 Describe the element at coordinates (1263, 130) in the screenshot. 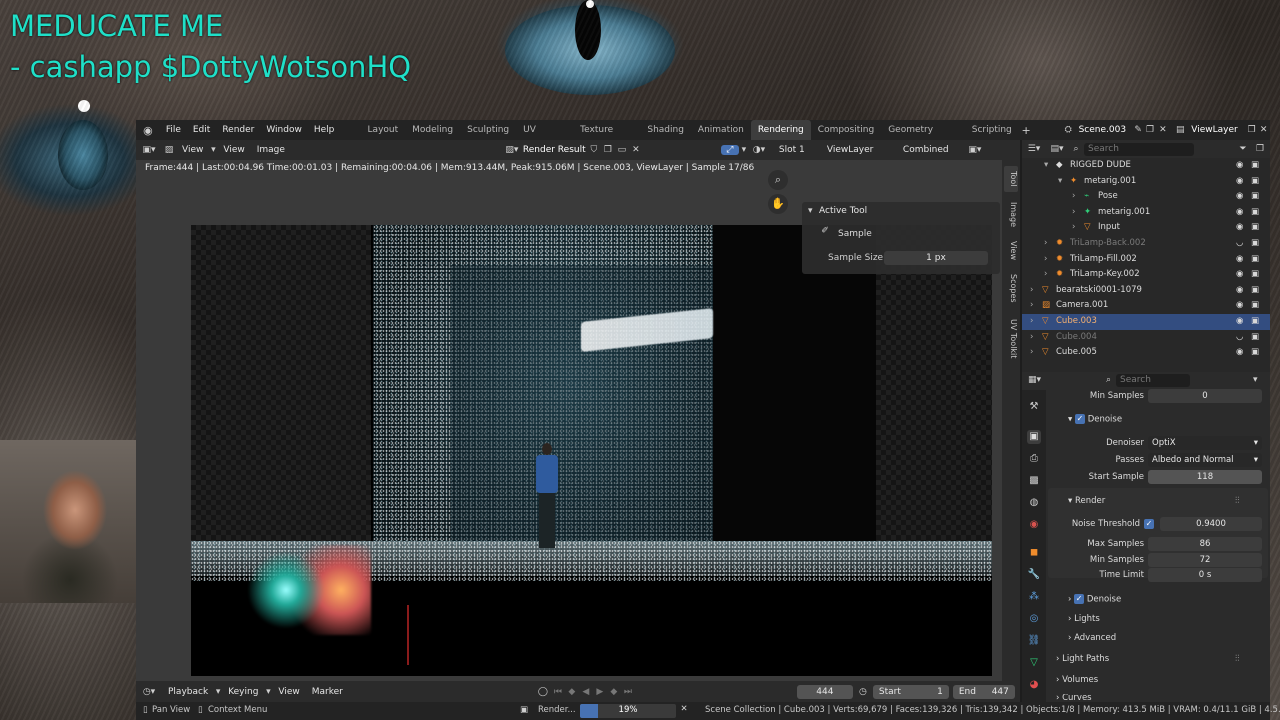

I see `close-view-layer-icon: ✕` at that location.